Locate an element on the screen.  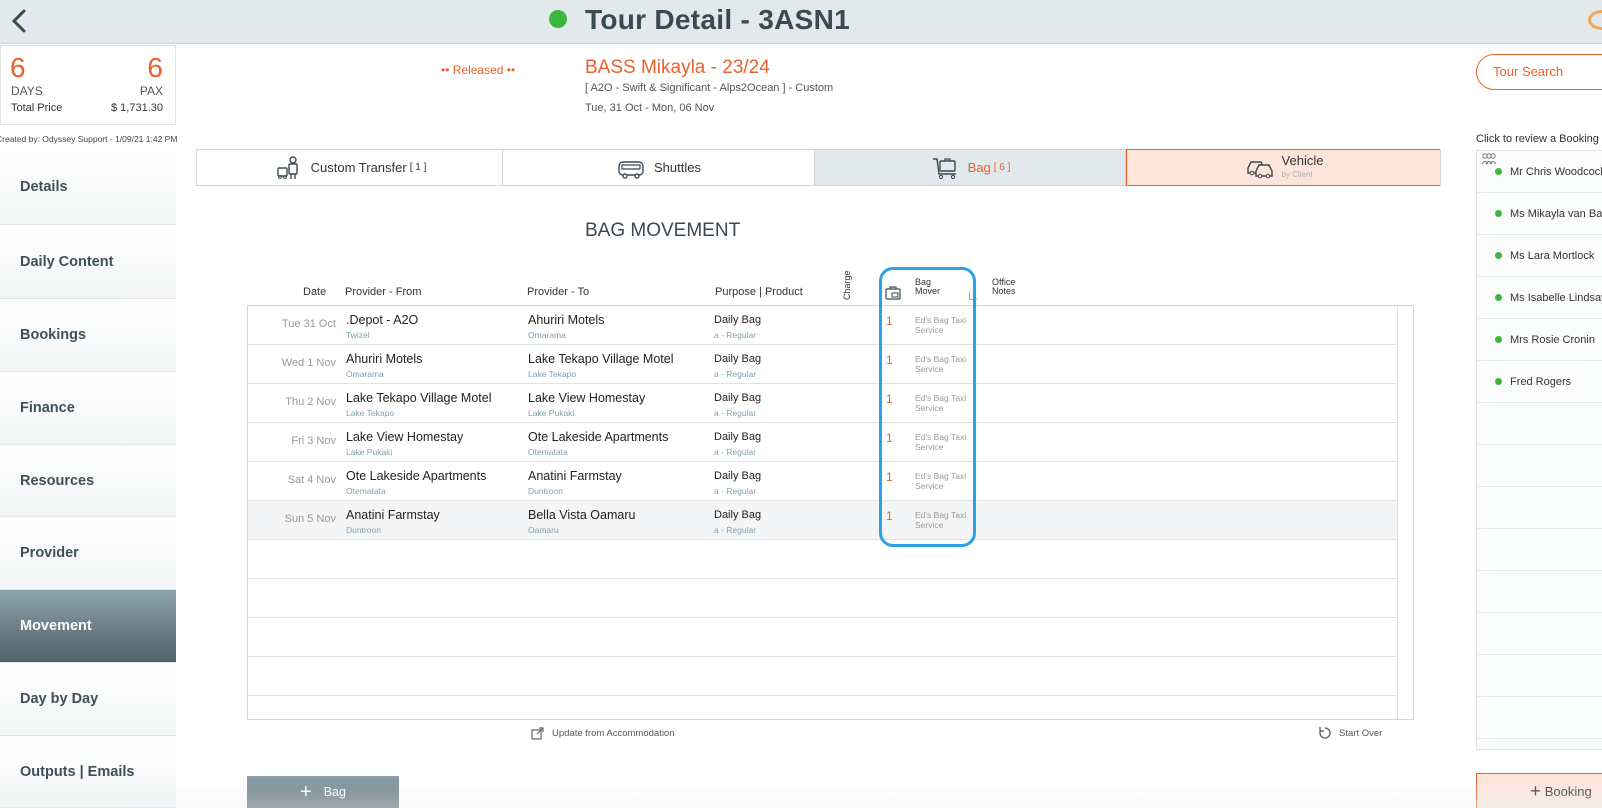
passenger-row: Ms Mikayla van Ba is located at coordinates (1539, 214).